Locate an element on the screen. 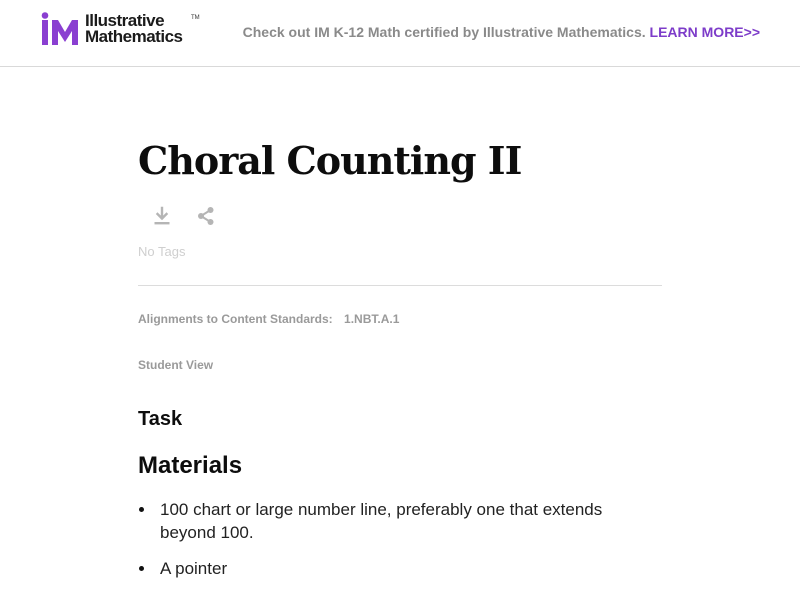 The image size is (800, 593). logo-trademark: TM is located at coordinates (195, 18).